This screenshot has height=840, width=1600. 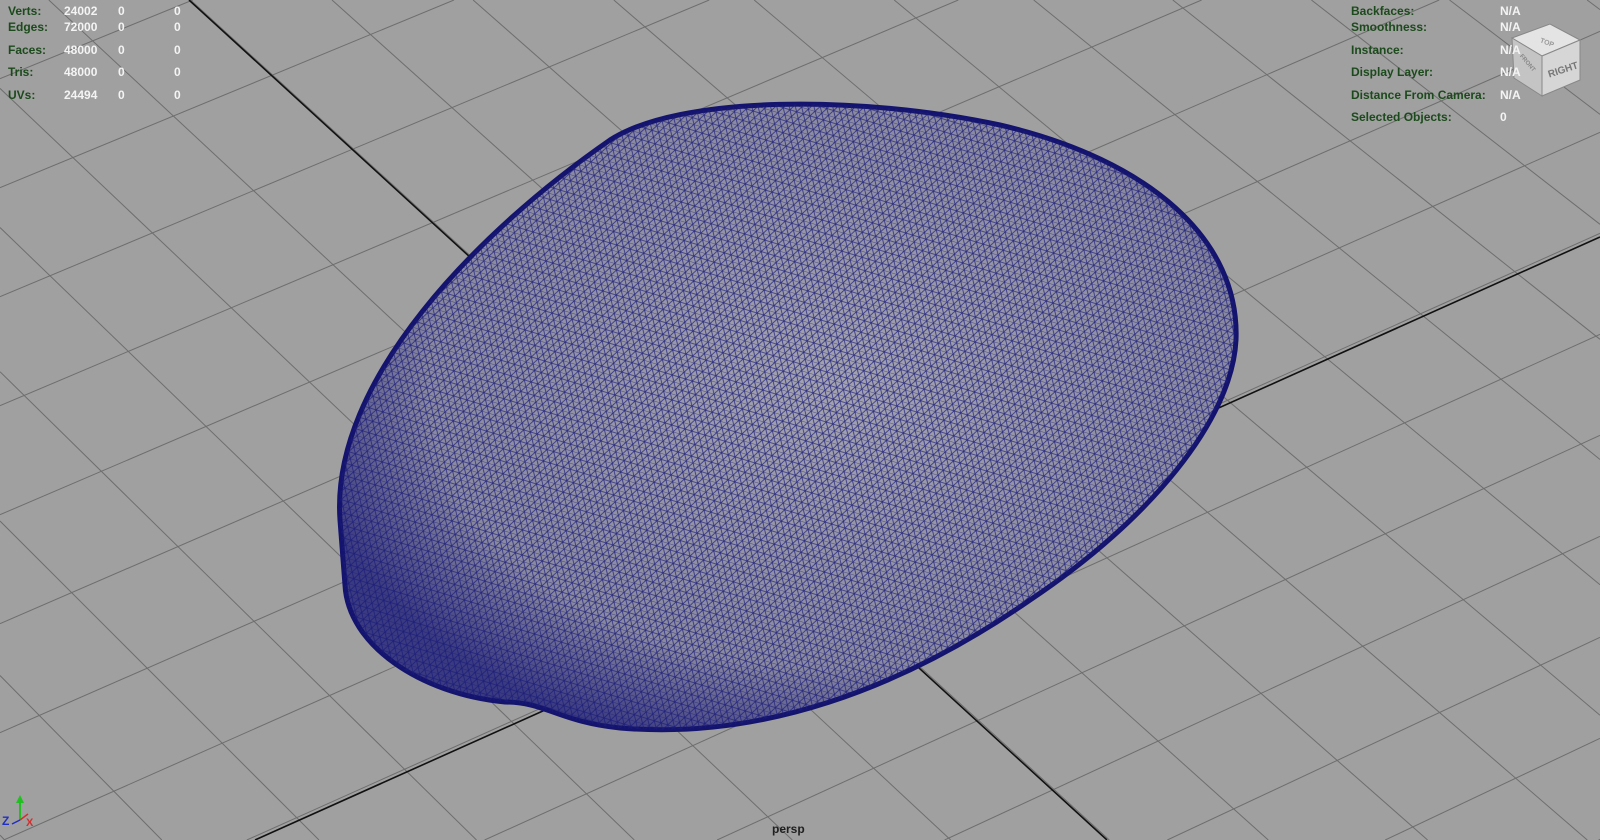 I want to click on poly-count-label: UVs:, so click(x=22, y=94).